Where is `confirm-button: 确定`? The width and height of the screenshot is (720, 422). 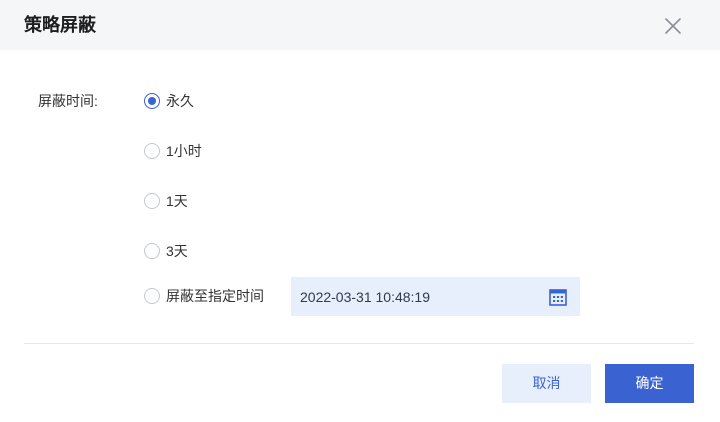
confirm-button: 确定 is located at coordinates (649, 383).